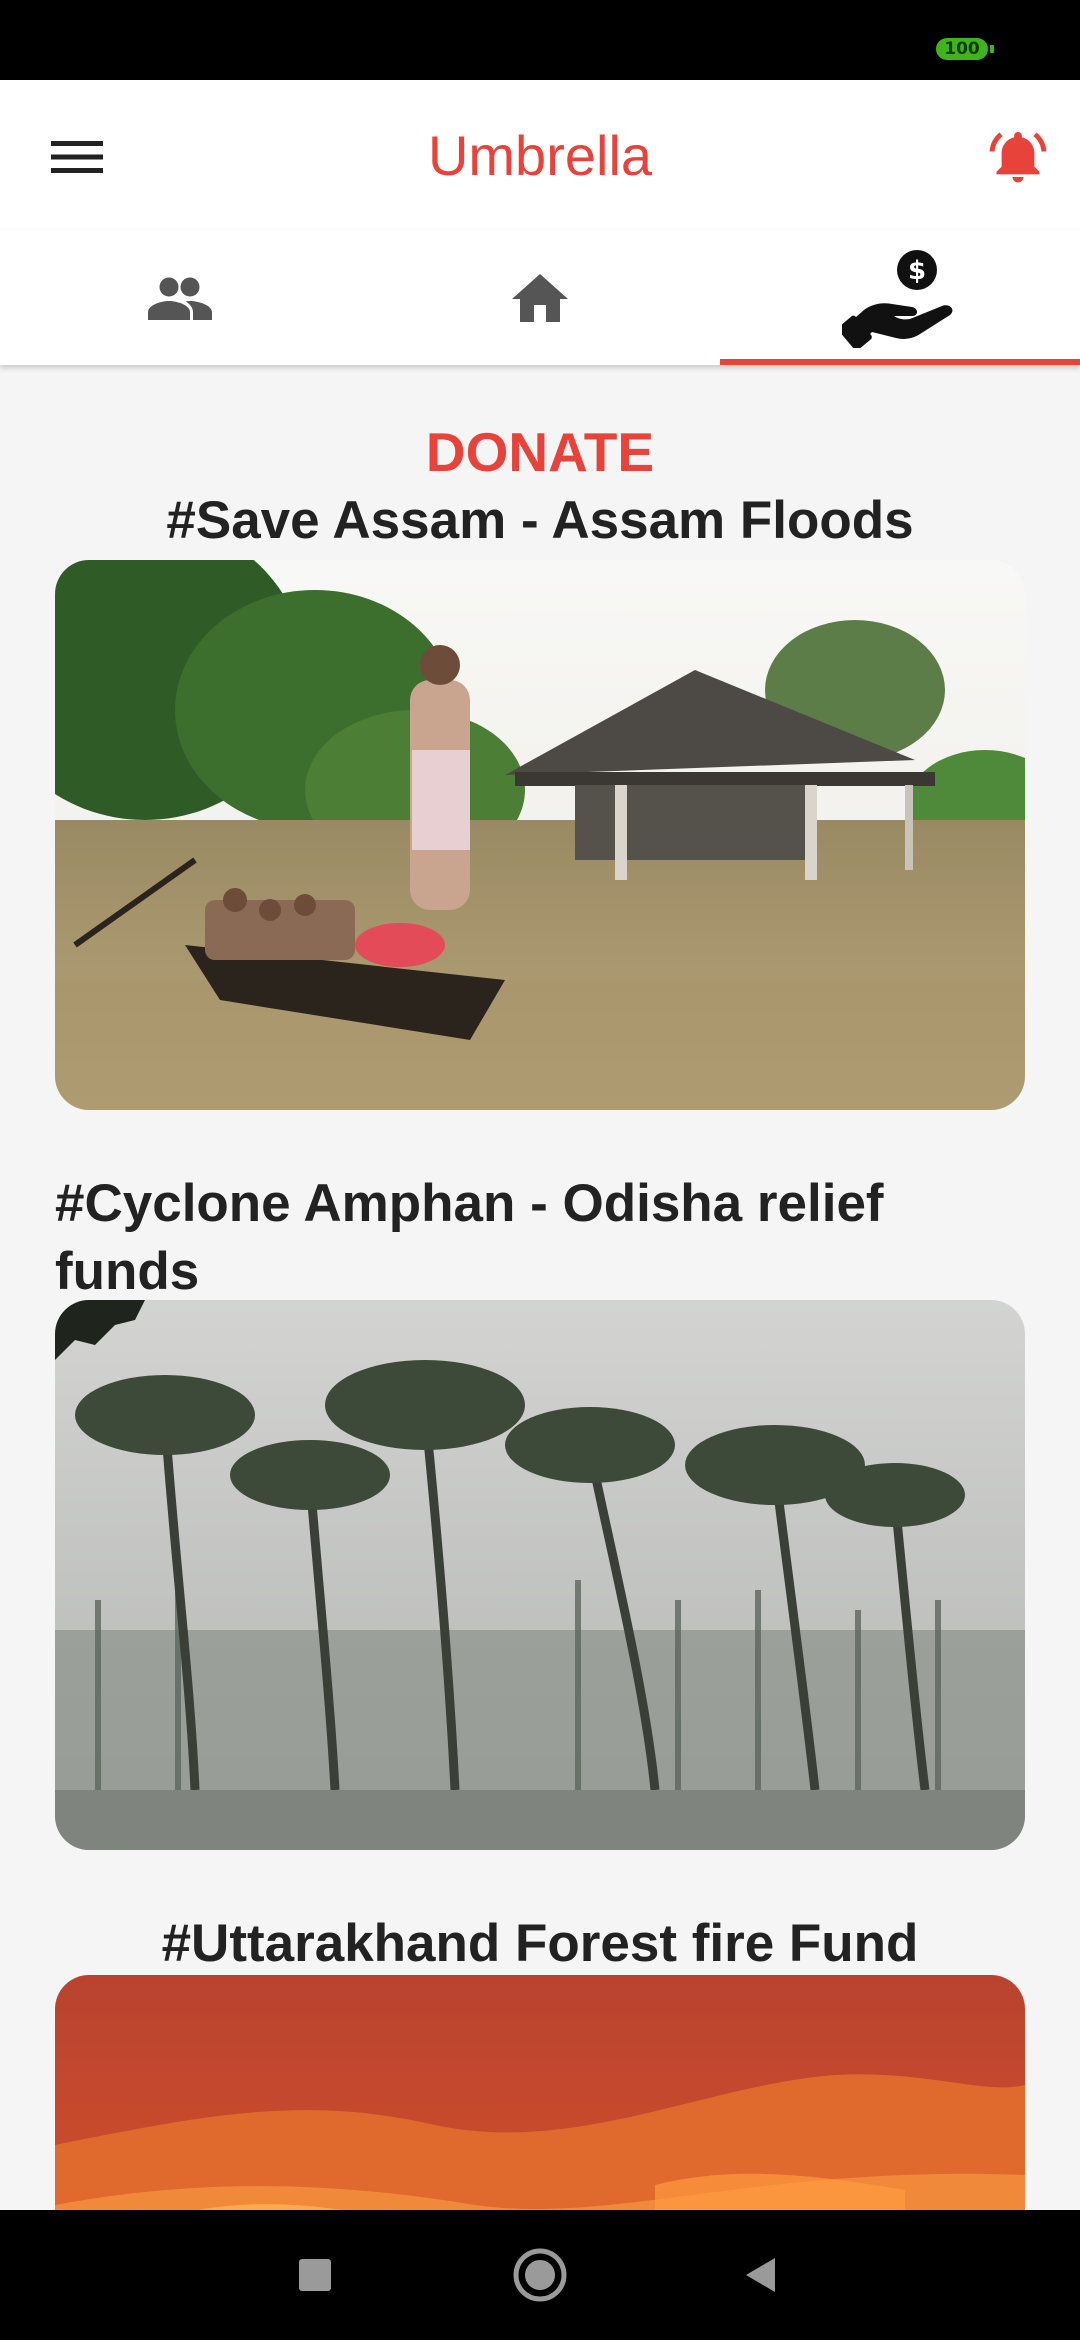 Image resolution: width=1080 pixels, height=2340 pixels. What do you see at coordinates (540, 2092) in the screenshot?
I see `fund-image` at bounding box center [540, 2092].